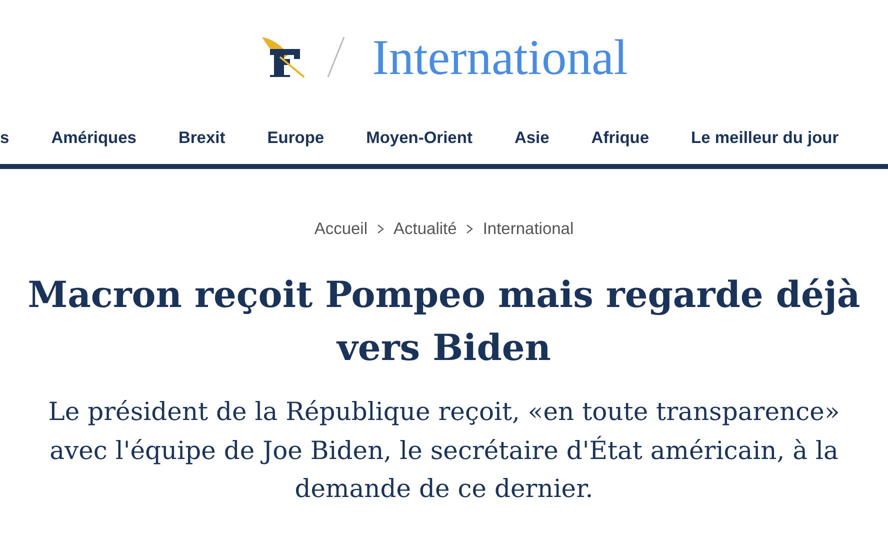 This screenshot has height=548, width=888. Describe the element at coordinates (532, 138) in the screenshot. I see `nav-link: Asie` at that location.